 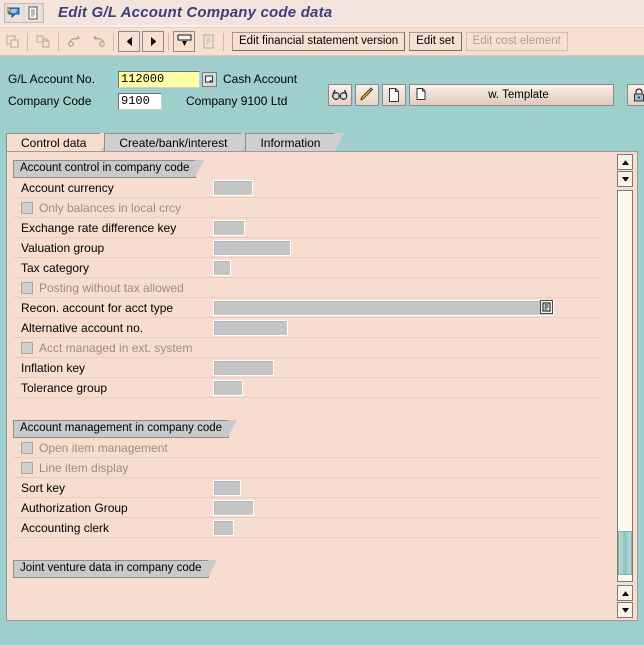 I want to click on group-title-account-control: Account control in company code, so click(x=109, y=169).